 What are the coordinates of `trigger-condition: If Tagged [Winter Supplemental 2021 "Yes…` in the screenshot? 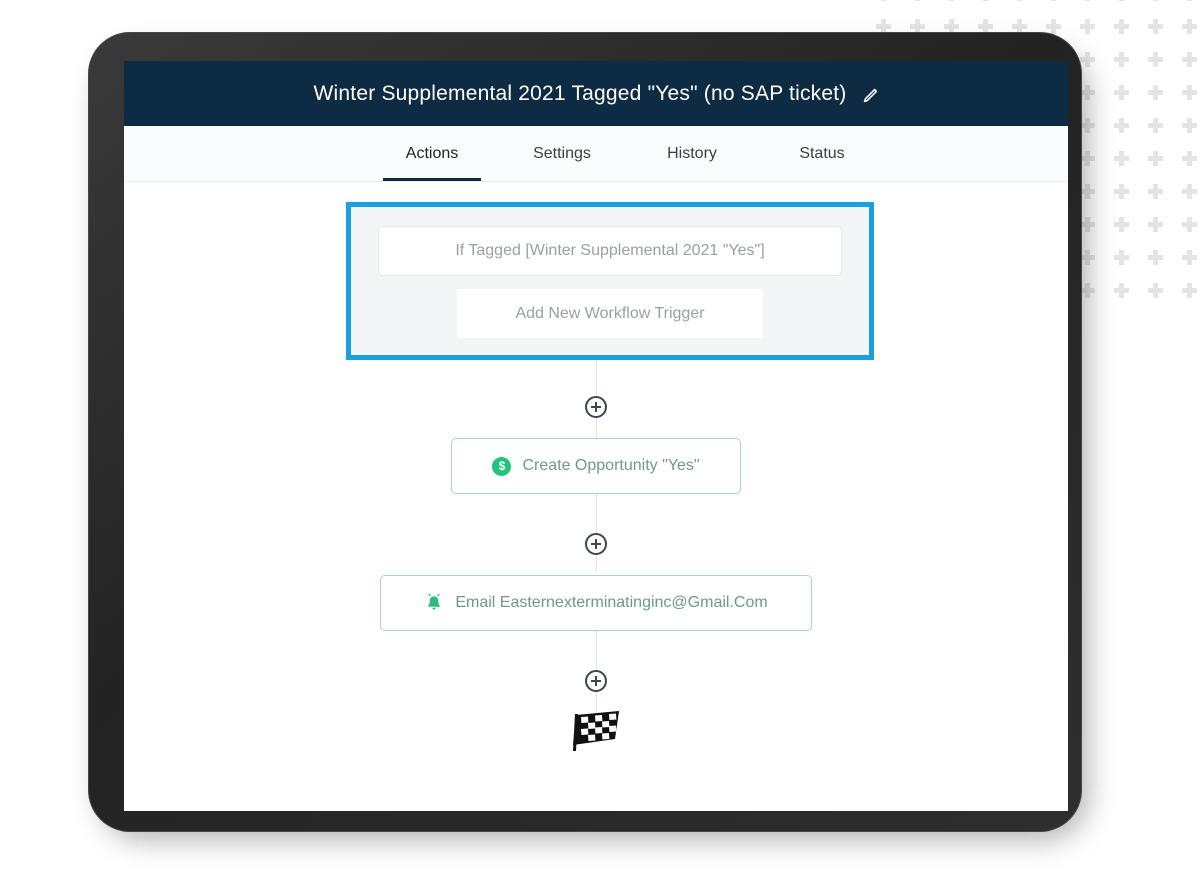 It's located at (610, 251).